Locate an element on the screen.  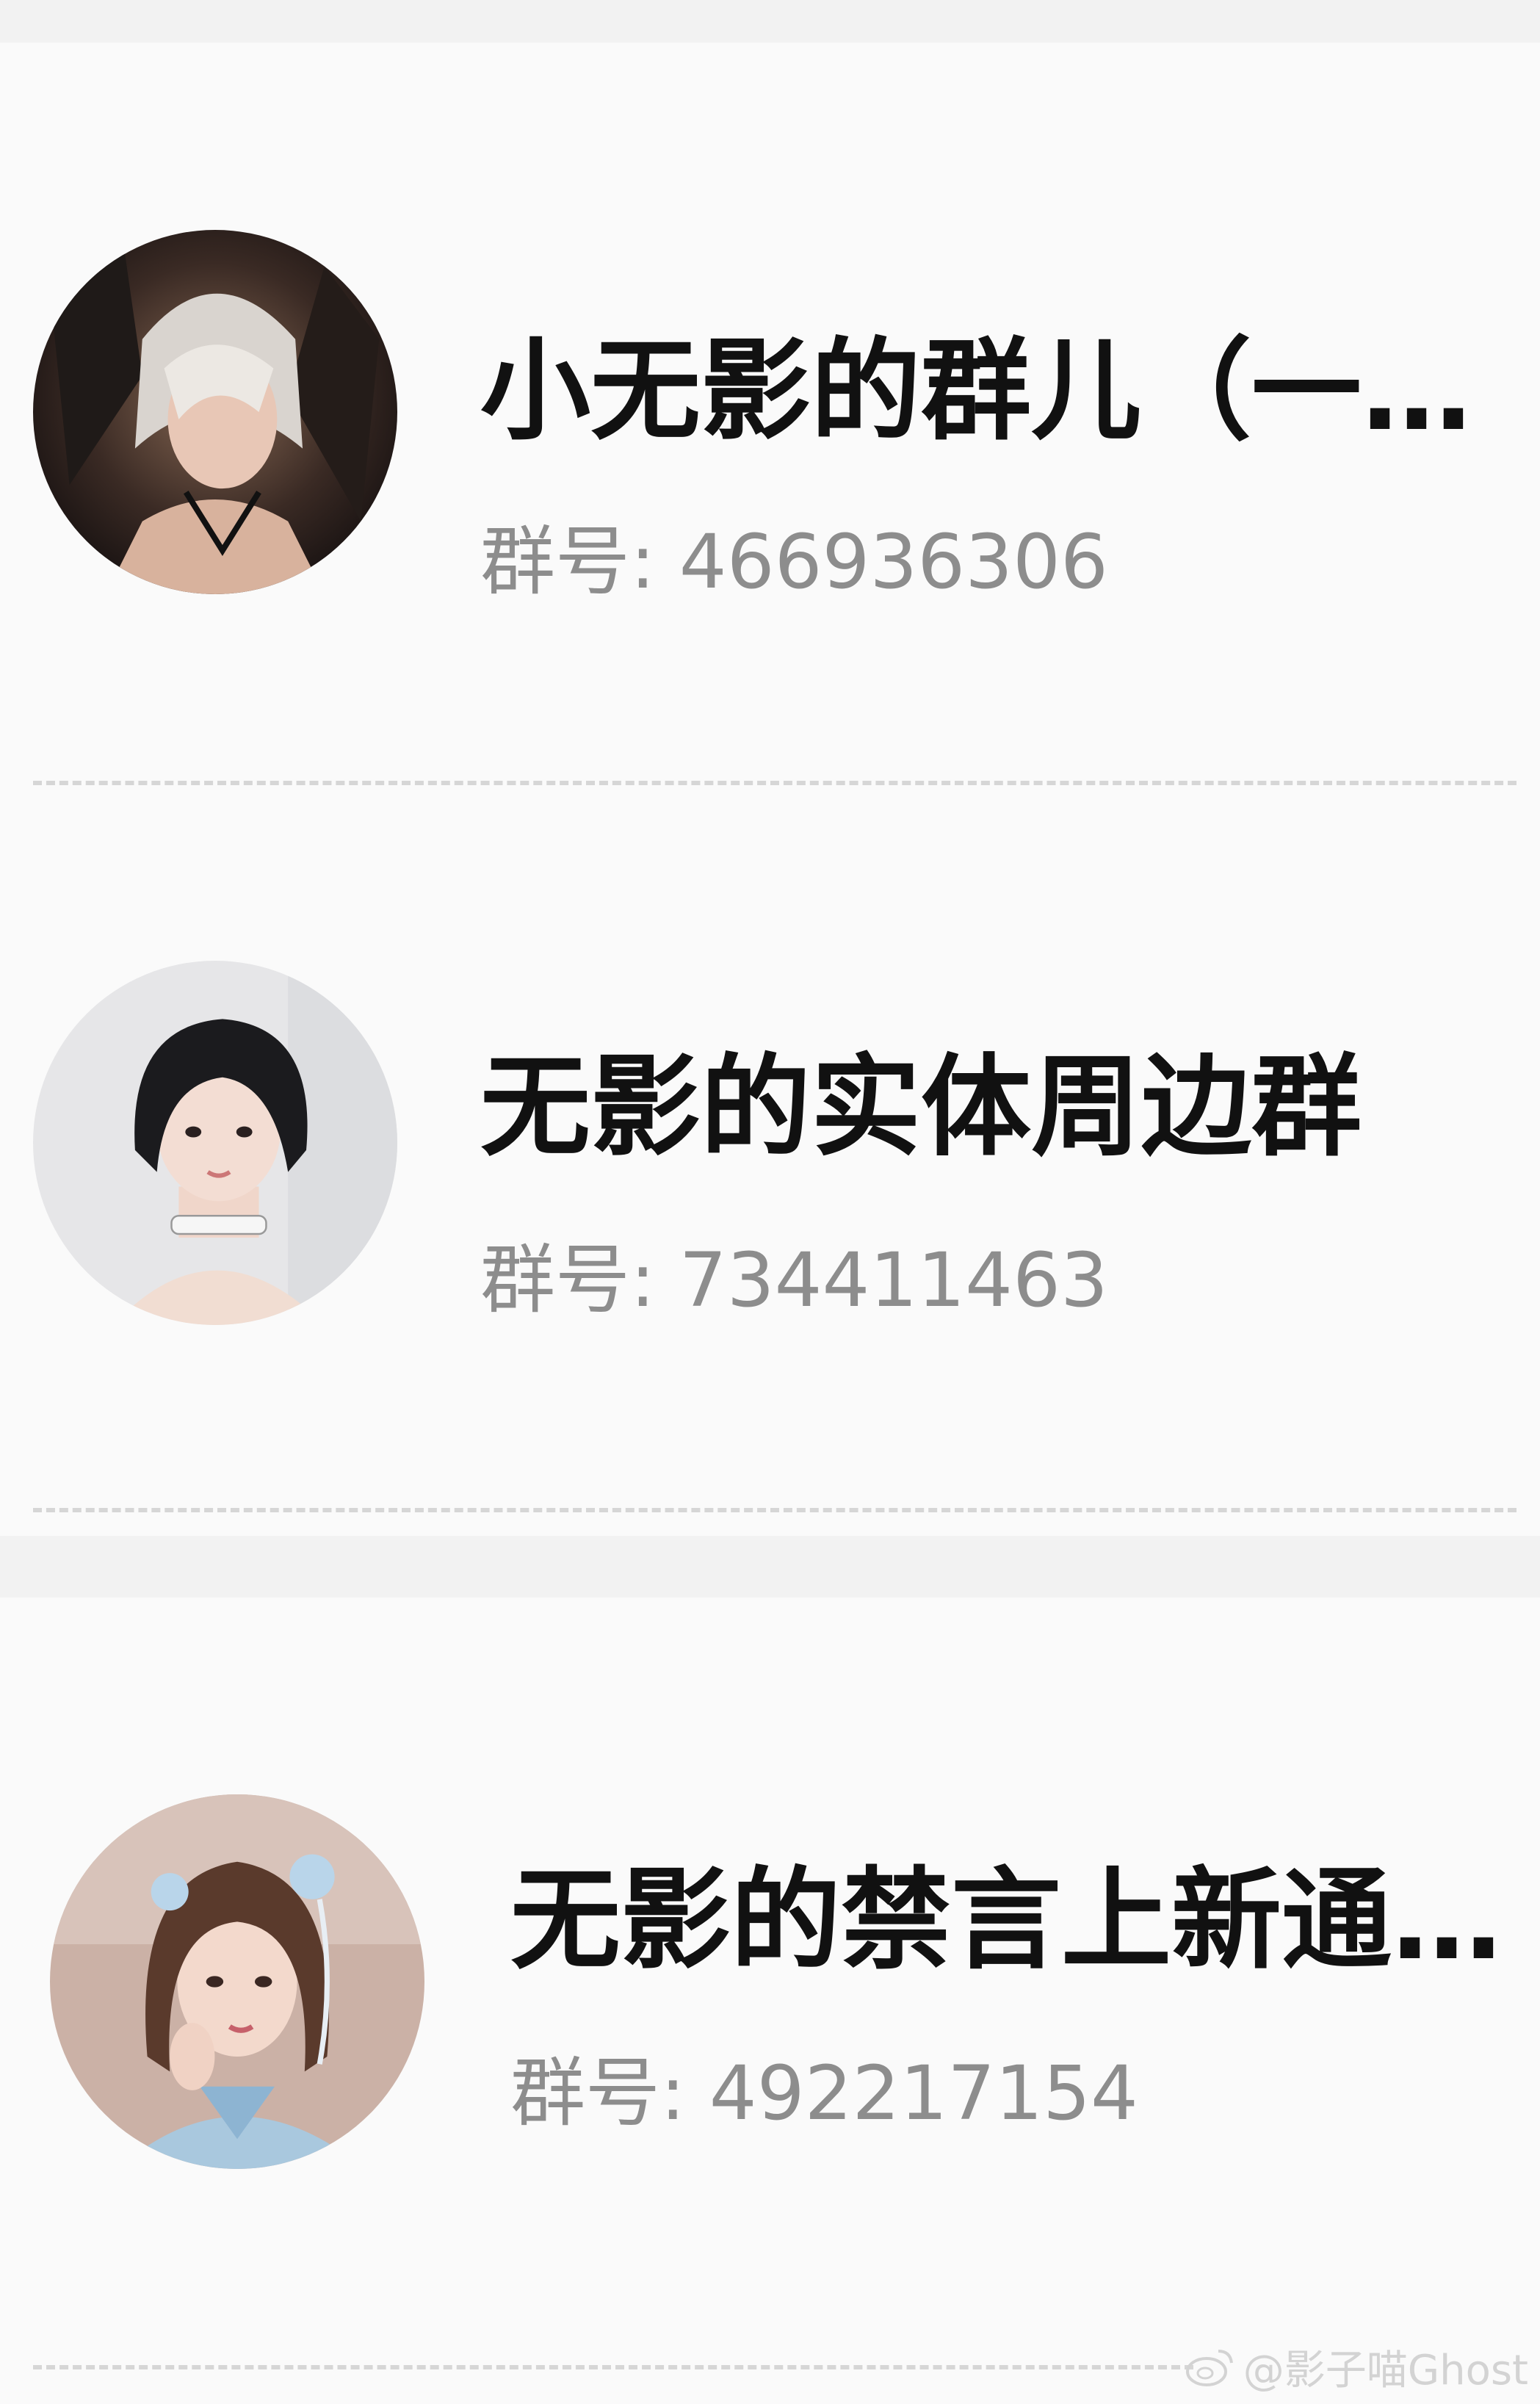
group-id-line: 群号: 734411463 is located at coordinates (794, 1281).